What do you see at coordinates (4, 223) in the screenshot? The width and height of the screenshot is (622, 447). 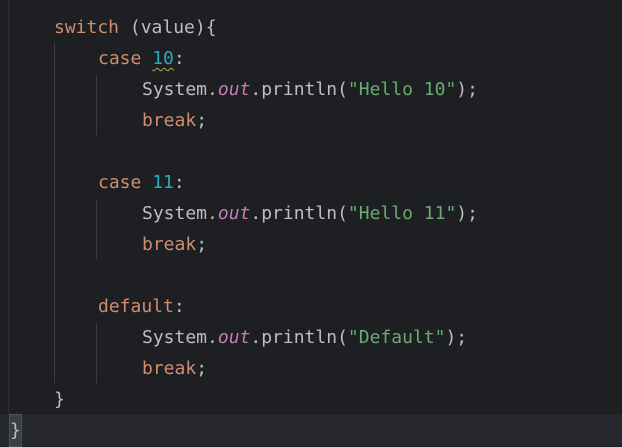 I see `editor-gutter` at bounding box center [4, 223].